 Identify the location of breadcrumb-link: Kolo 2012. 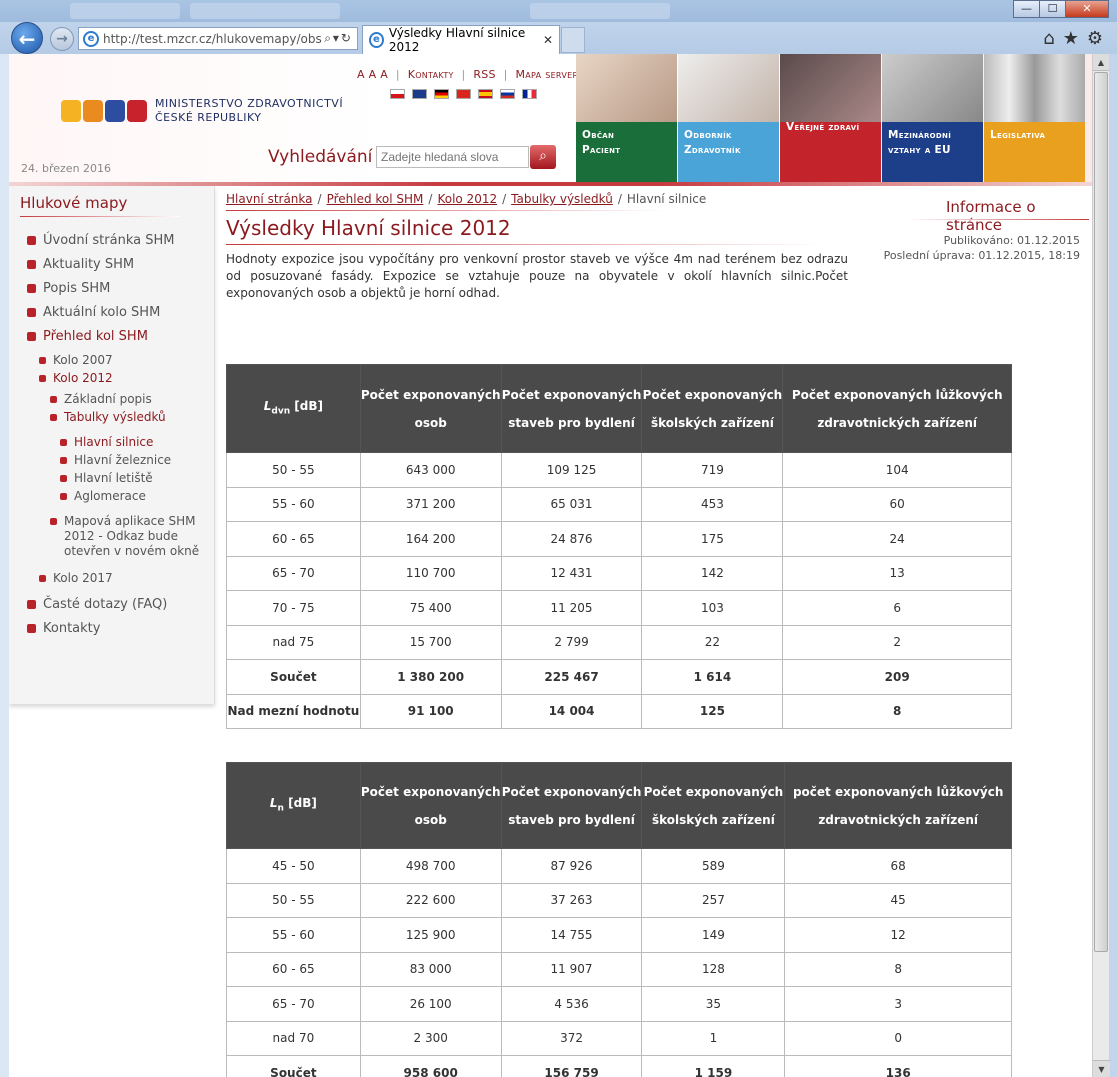
(467, 199).